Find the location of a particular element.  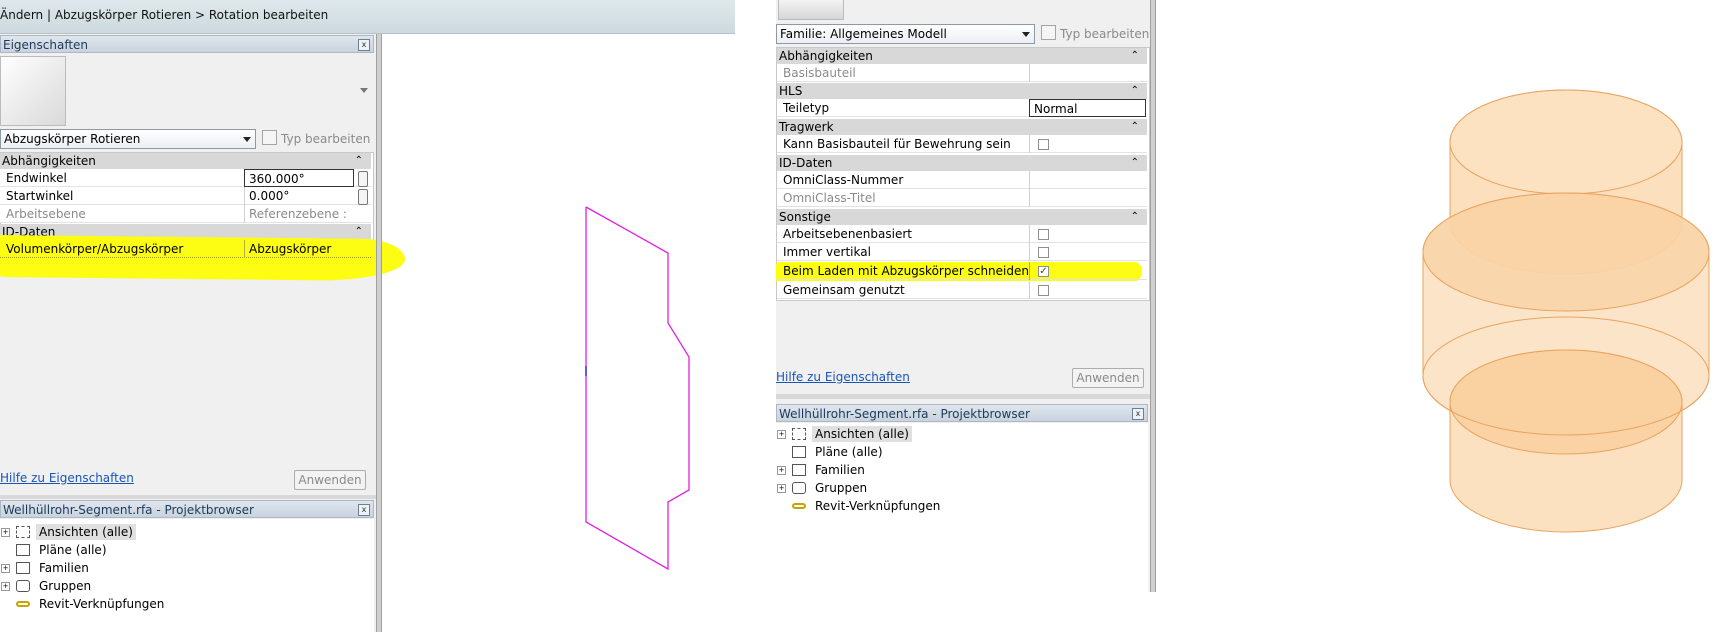

param-row-abzugskoerper-schneiden: Beim Laden mit Abzugskörper schneiden ✓ is located at coordinates (962, 271).